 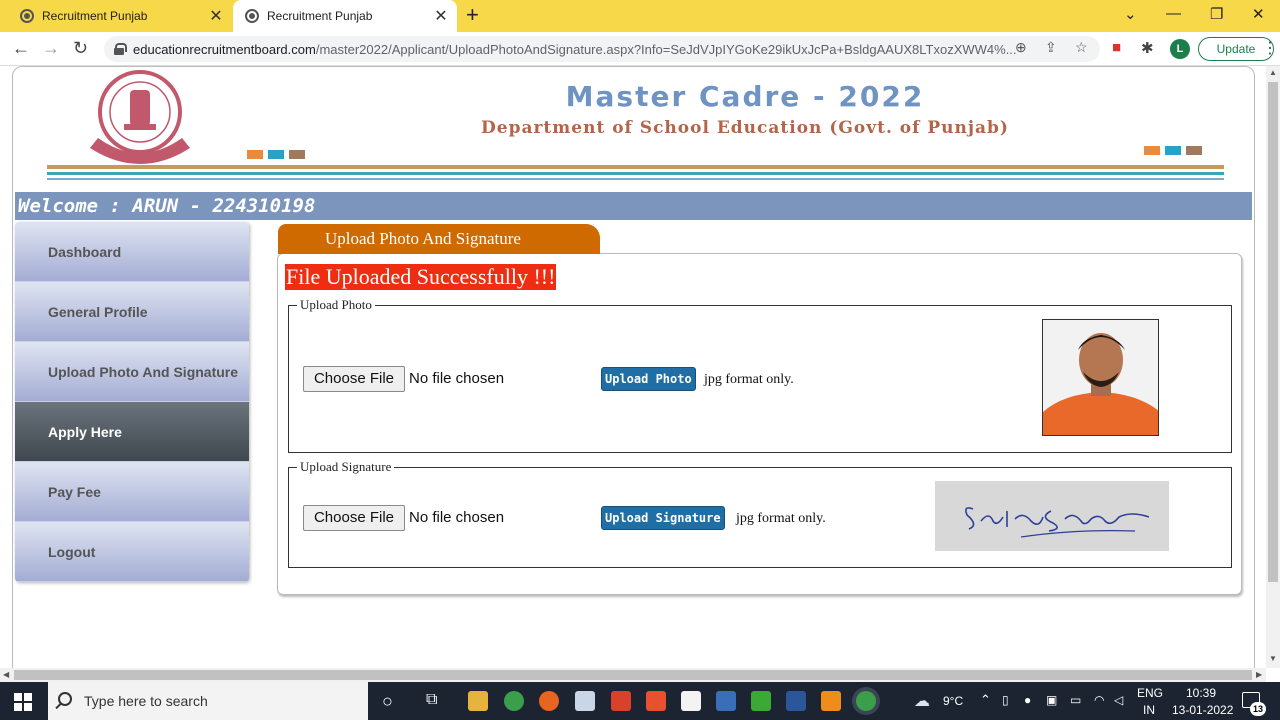 What do you see at coordinates (132, 432) in the screenshot?
I see `sidebar-item-apply-here: Apply Here` at bounding box center [132, 432].